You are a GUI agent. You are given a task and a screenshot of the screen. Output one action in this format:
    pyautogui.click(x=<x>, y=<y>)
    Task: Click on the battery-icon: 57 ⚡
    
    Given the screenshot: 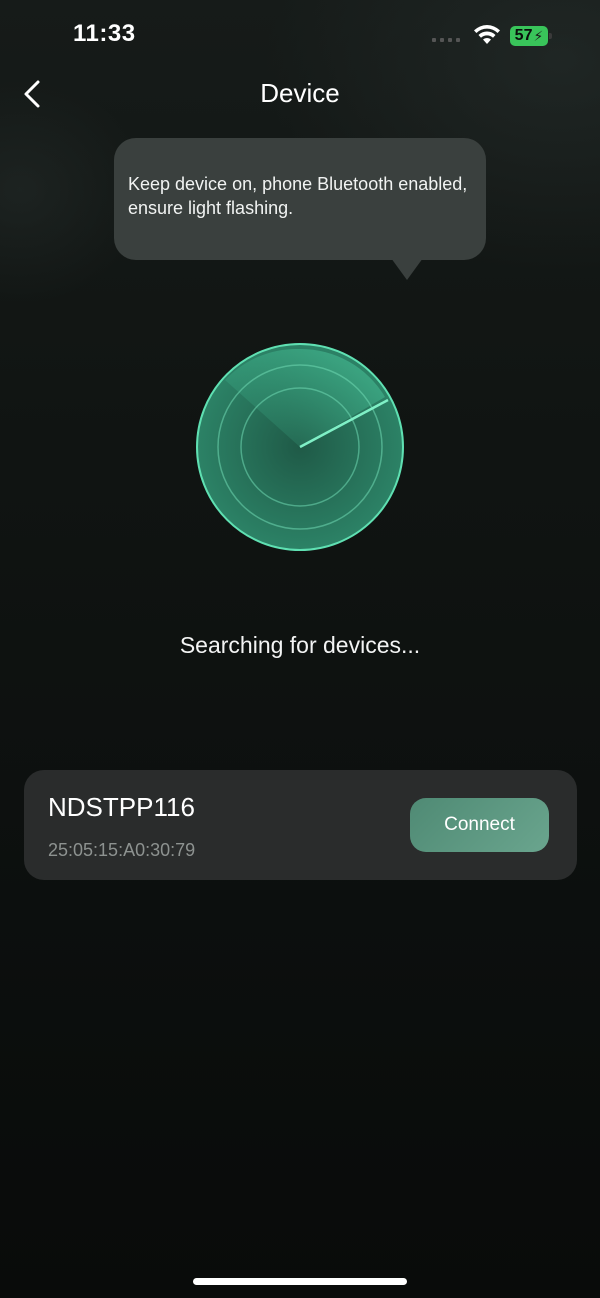 What is the action you would take?
    pyautogui.click(x=531, y=36)
    